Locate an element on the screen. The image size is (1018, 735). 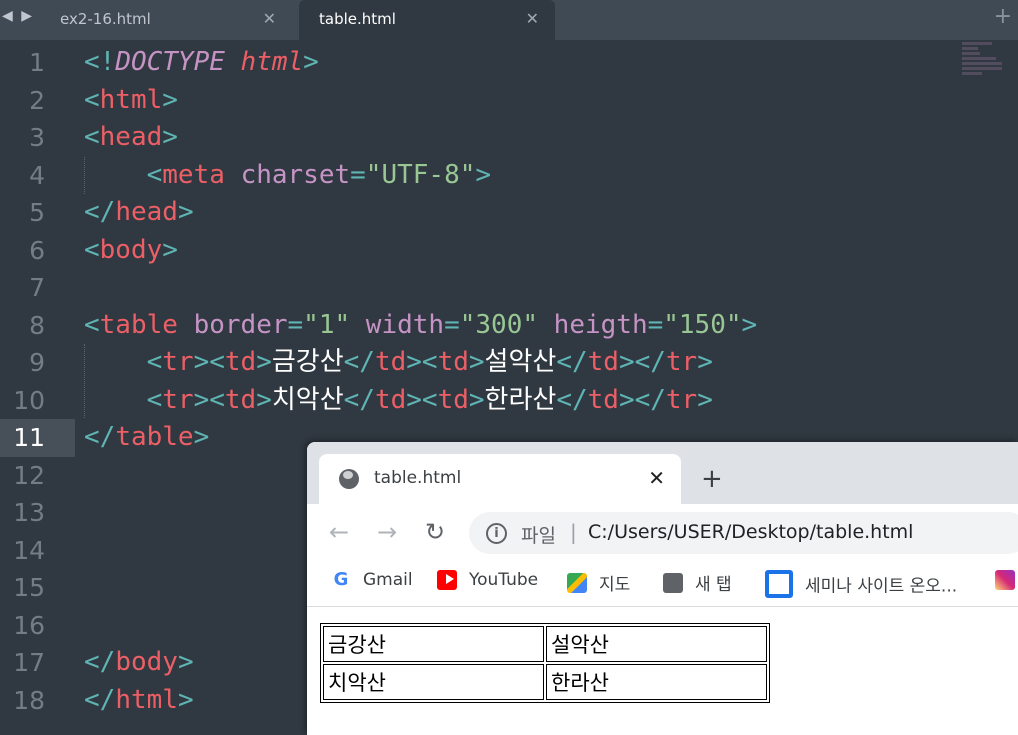
code-text: 한라산 is located at coordinates (520, 399).